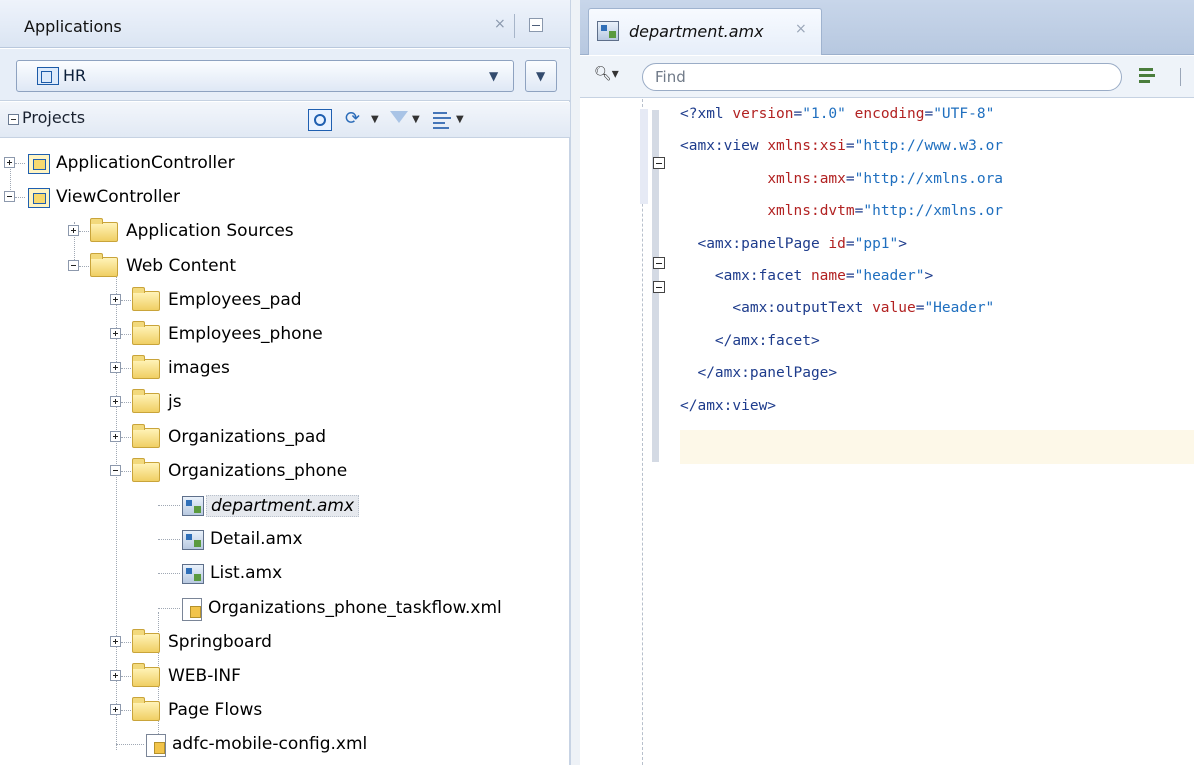  I want to click on find-input, so click(882, 77).